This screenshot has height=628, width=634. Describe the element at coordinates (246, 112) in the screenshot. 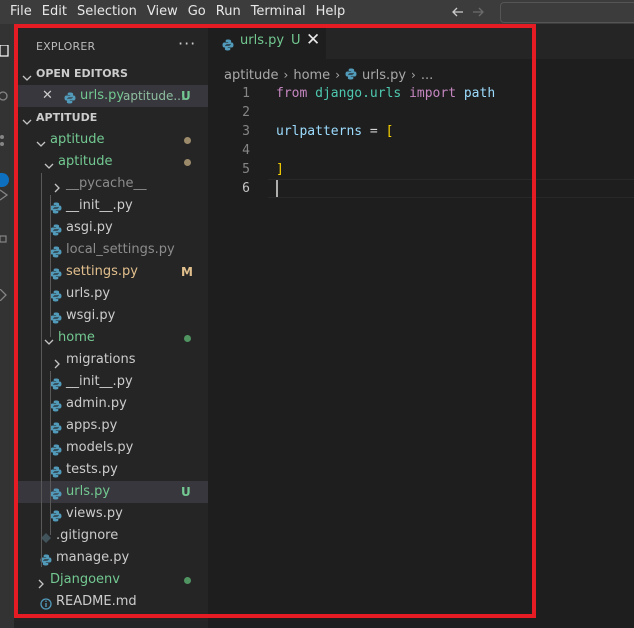

I see `line-number: 2` at that location.